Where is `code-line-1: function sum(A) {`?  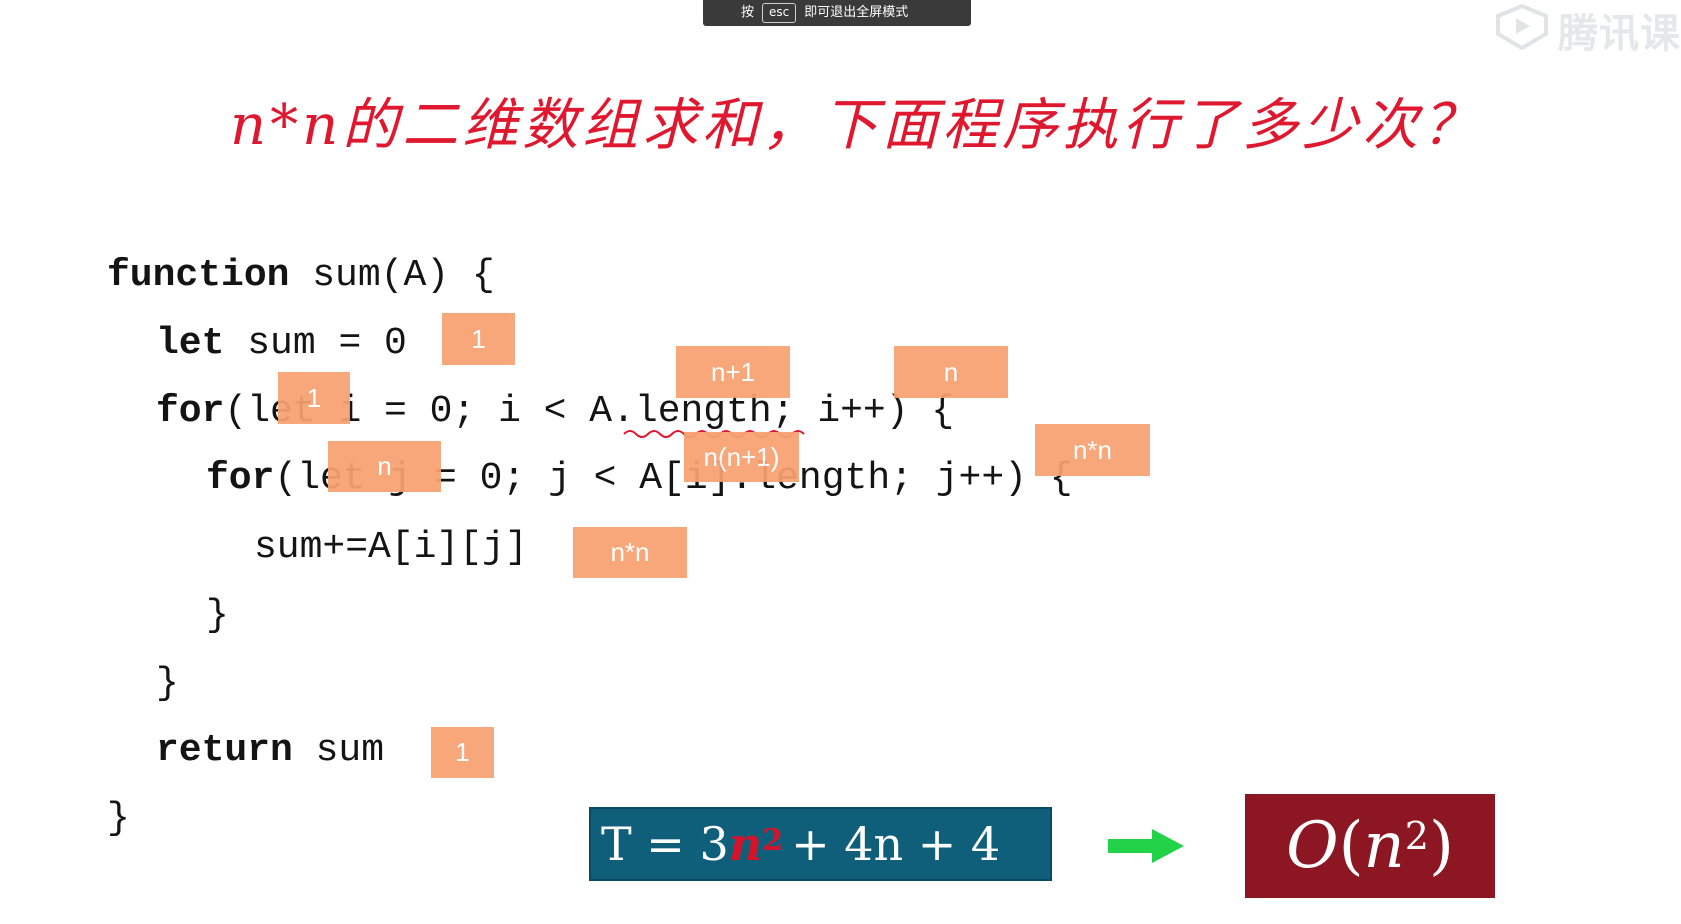 code-line-1: function sum(A) { is located at coordinates (301, 276).